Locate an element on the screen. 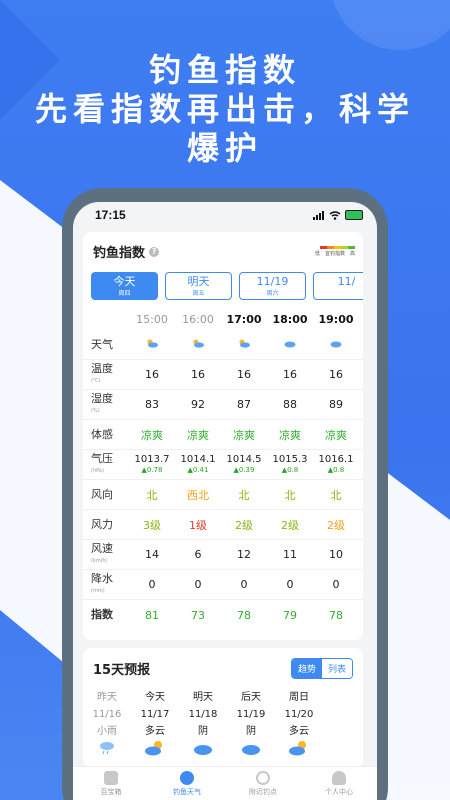 The height and width of the screenshot is (800, 450). pressure-value: 1014.5 is located at coordinates (244, 459).